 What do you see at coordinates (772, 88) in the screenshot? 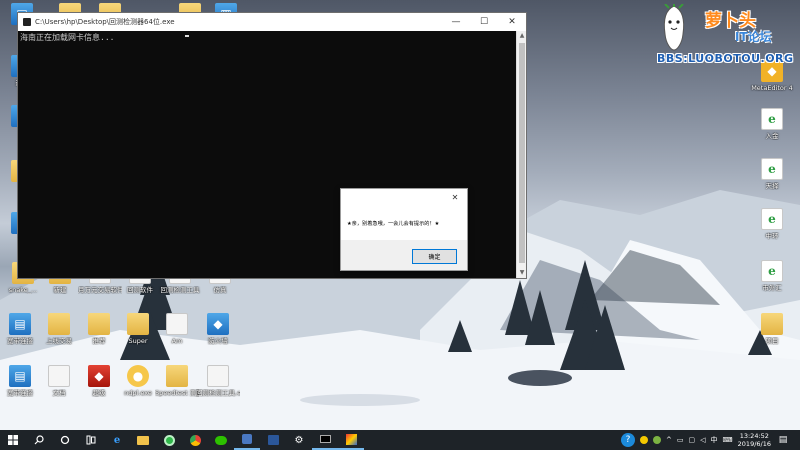
I see `icon-label: MetaEditor 4` at bounding box center [772, 88].